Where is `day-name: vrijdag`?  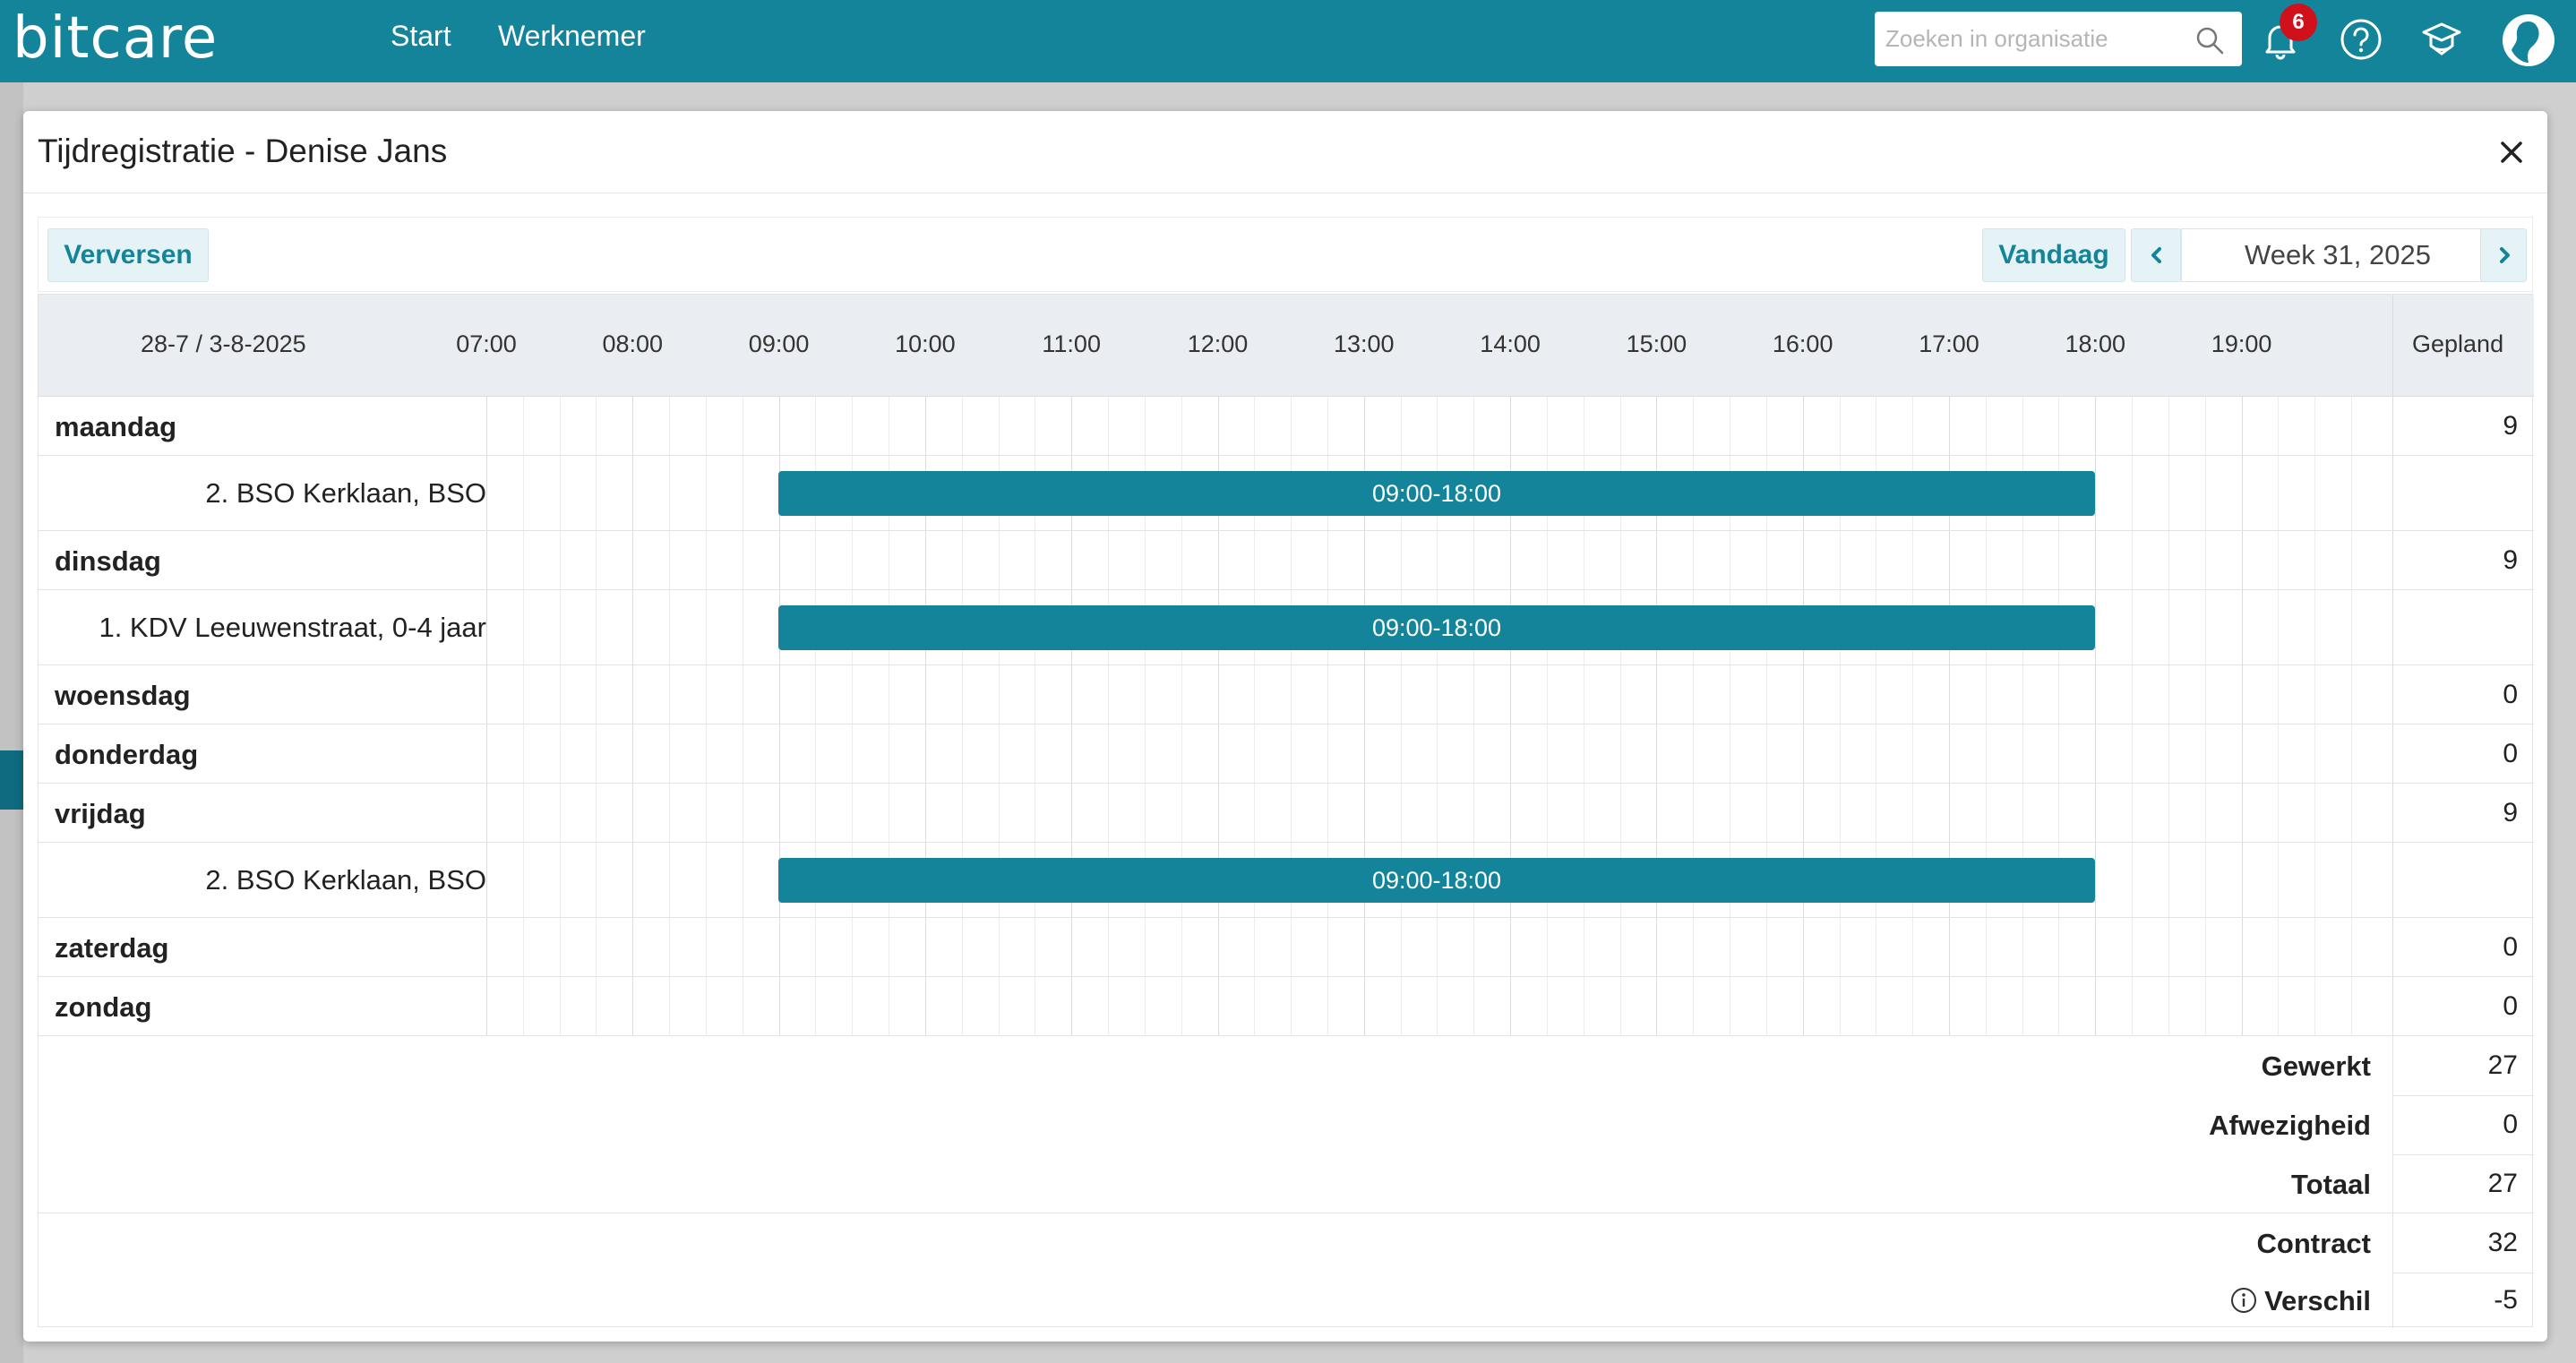 day-name: vrijdag is located at coordinates (100, 813).